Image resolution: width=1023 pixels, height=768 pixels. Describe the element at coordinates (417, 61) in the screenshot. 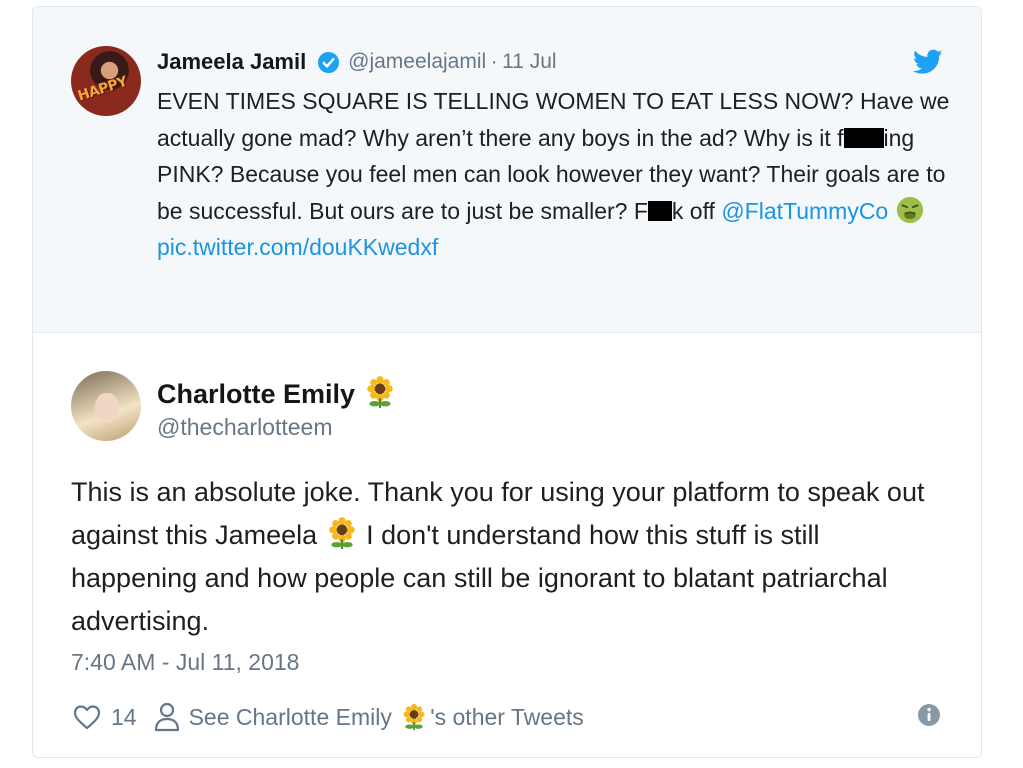

I see `quoted-author-handle: @jameelajamil` at that location.